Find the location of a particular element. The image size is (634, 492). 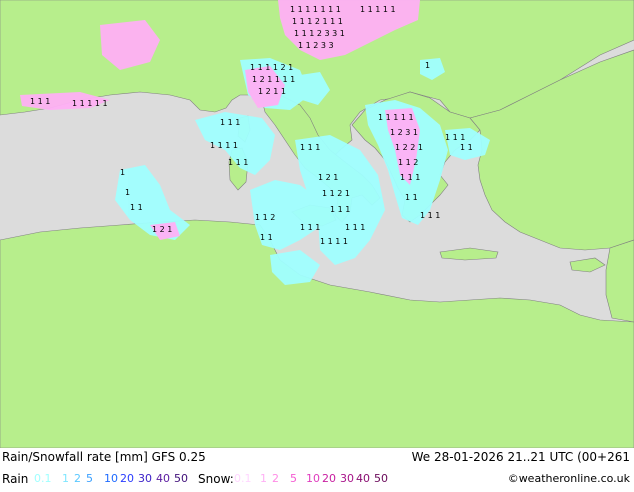

svg-text: 1 2 1 1 1 1 is located at coordinates (273, 79).